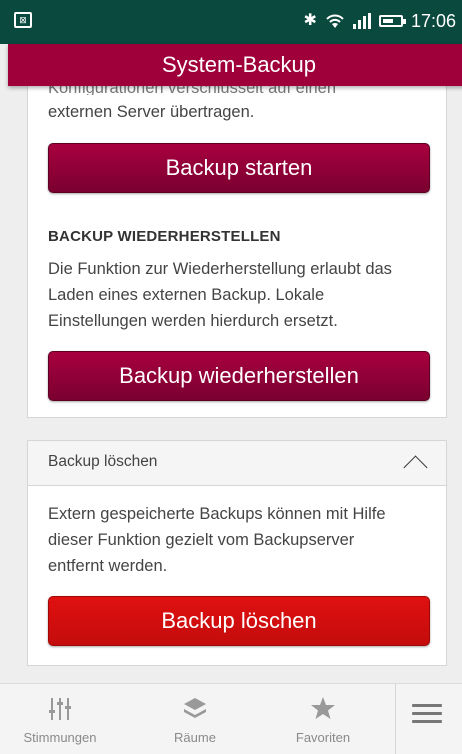  Describe the element at coordinates (239, 168) in the screenshot. I see `backup-start-button: Backup starten` at that location.